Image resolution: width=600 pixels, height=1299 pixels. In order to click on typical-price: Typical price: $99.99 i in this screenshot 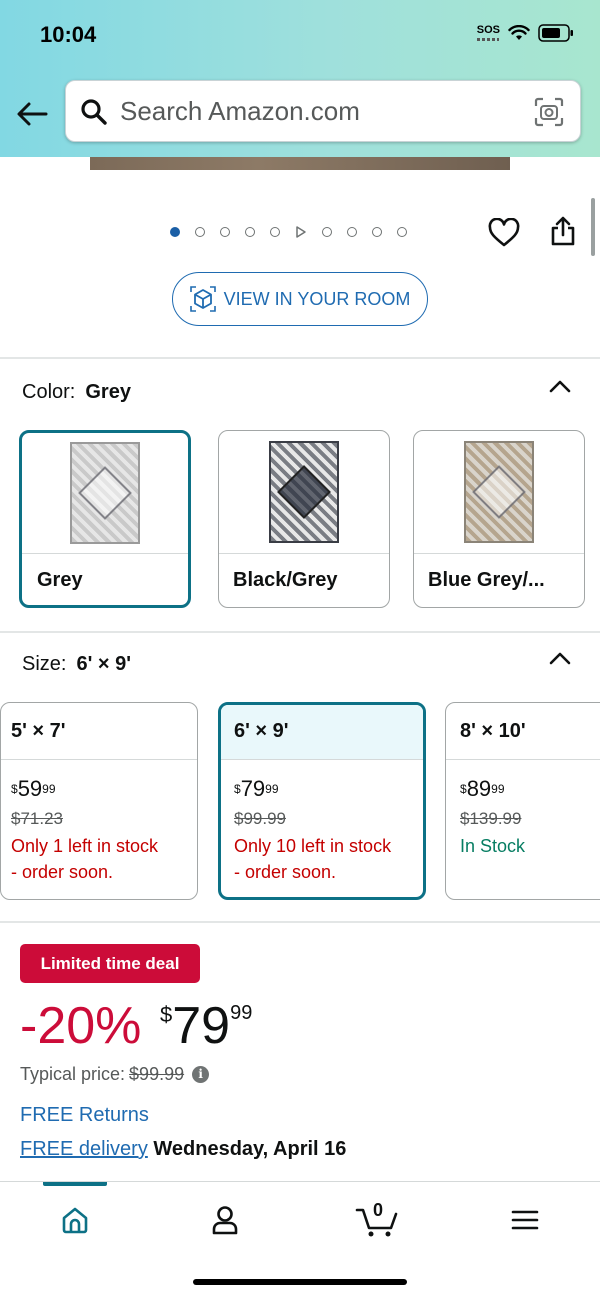, I will do `click(115, 1074)`.